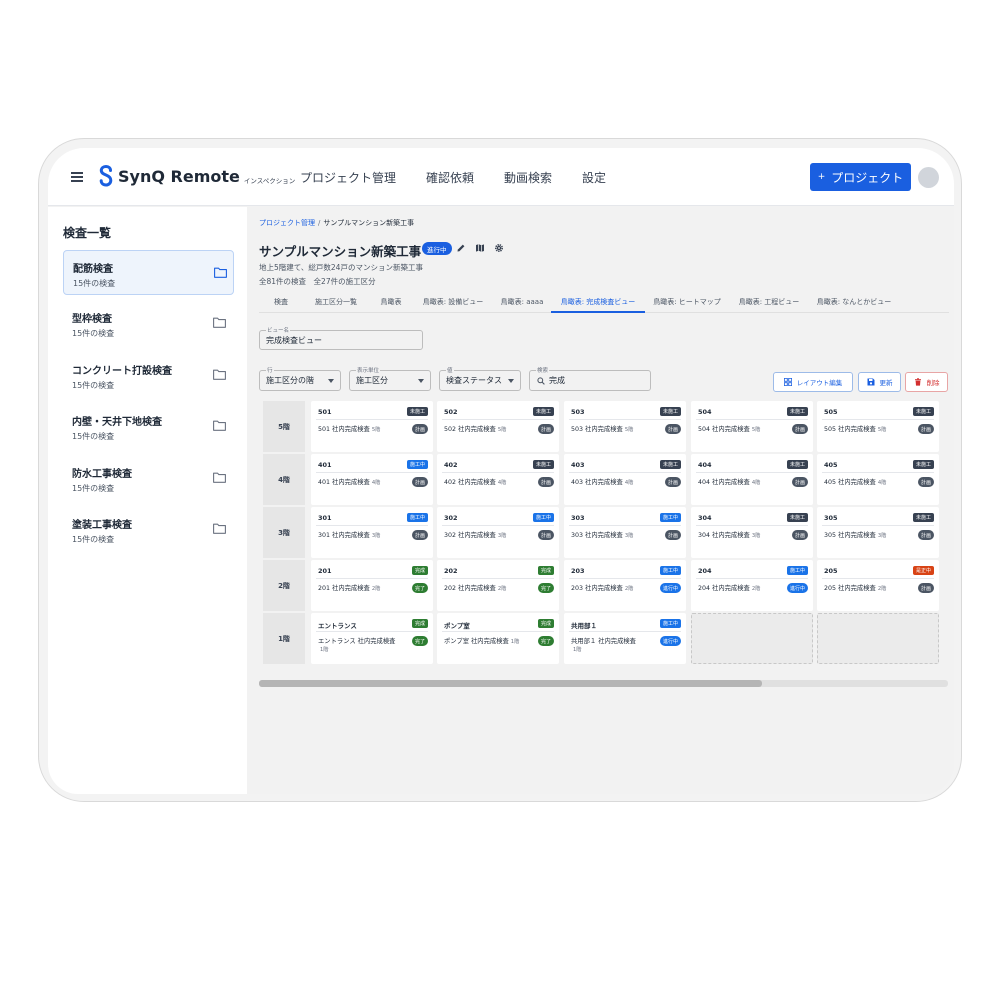 Image resolution: width=1000 pixels, height=1000 pixels. Describe the element at coordinates (615, 646) in the screenshot. I see `inspection-item: 共用部１ 社内完成検査 1階` at that location.